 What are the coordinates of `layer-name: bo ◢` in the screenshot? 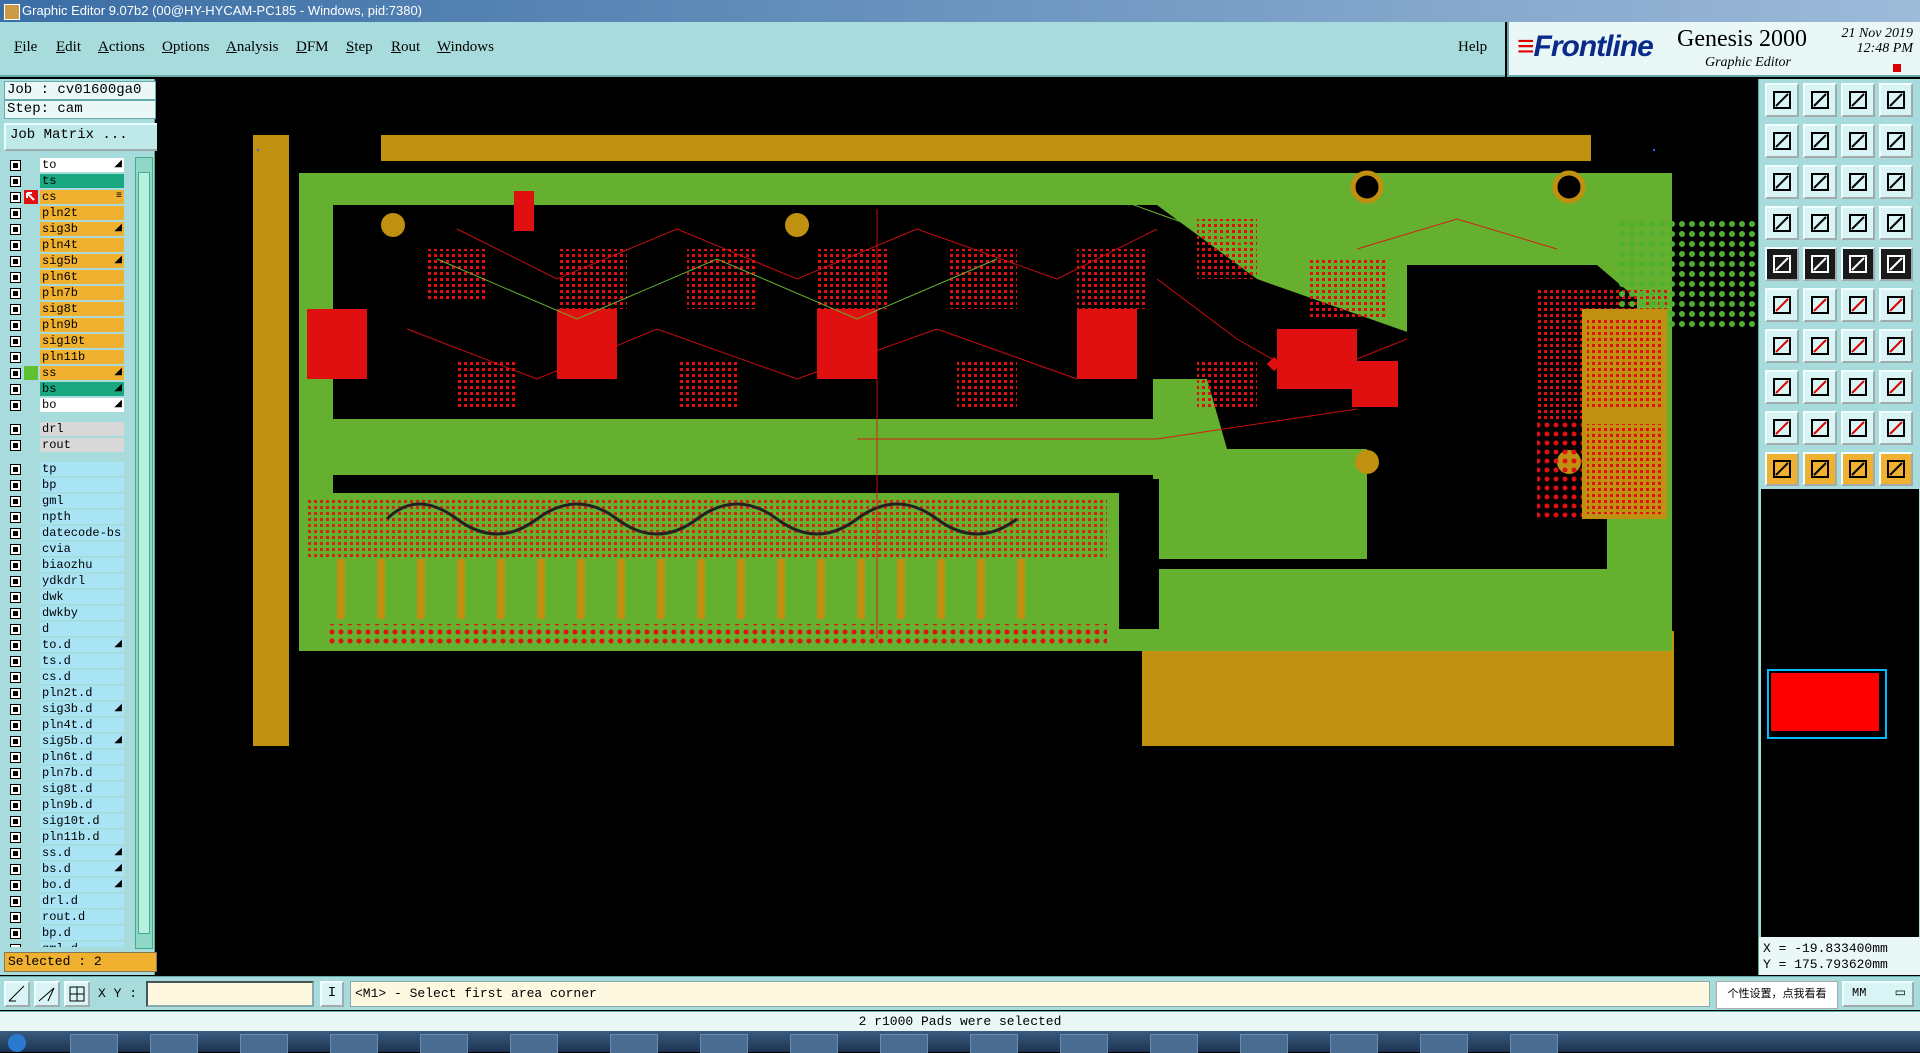 It's located at (82, 405).